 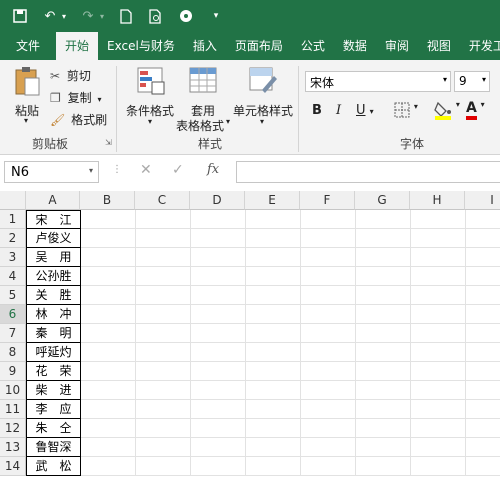 What do you see at coordinates (482, 200) in the screenshot?
I see `column-header-i: I` at bounding box center [482, 200].